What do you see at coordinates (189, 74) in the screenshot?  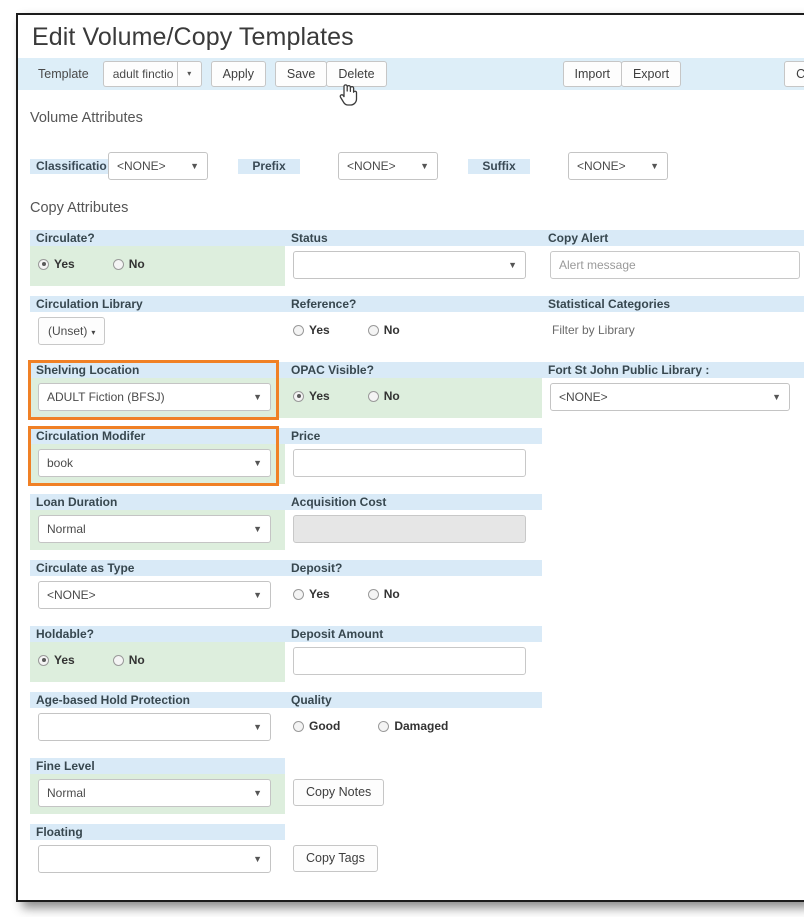 I see `chevron-down-icon: ▾` at bounding box center [189, 74].